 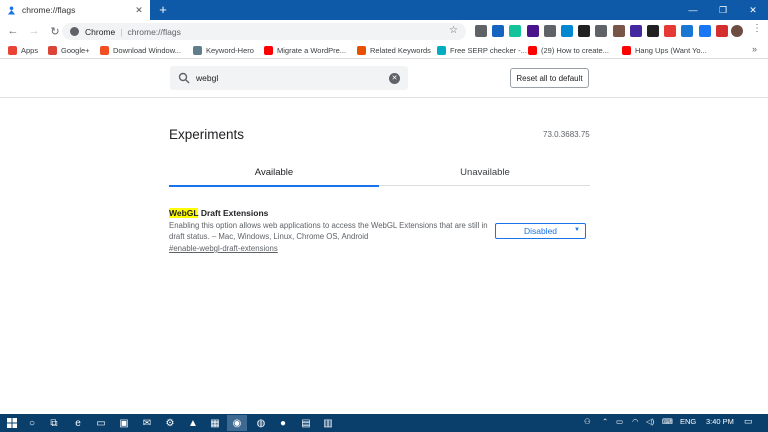 What do you see at coordinates (361, 50) in the screenshot?
I see `related-keywords-icon` at bounding box center [361, 50].